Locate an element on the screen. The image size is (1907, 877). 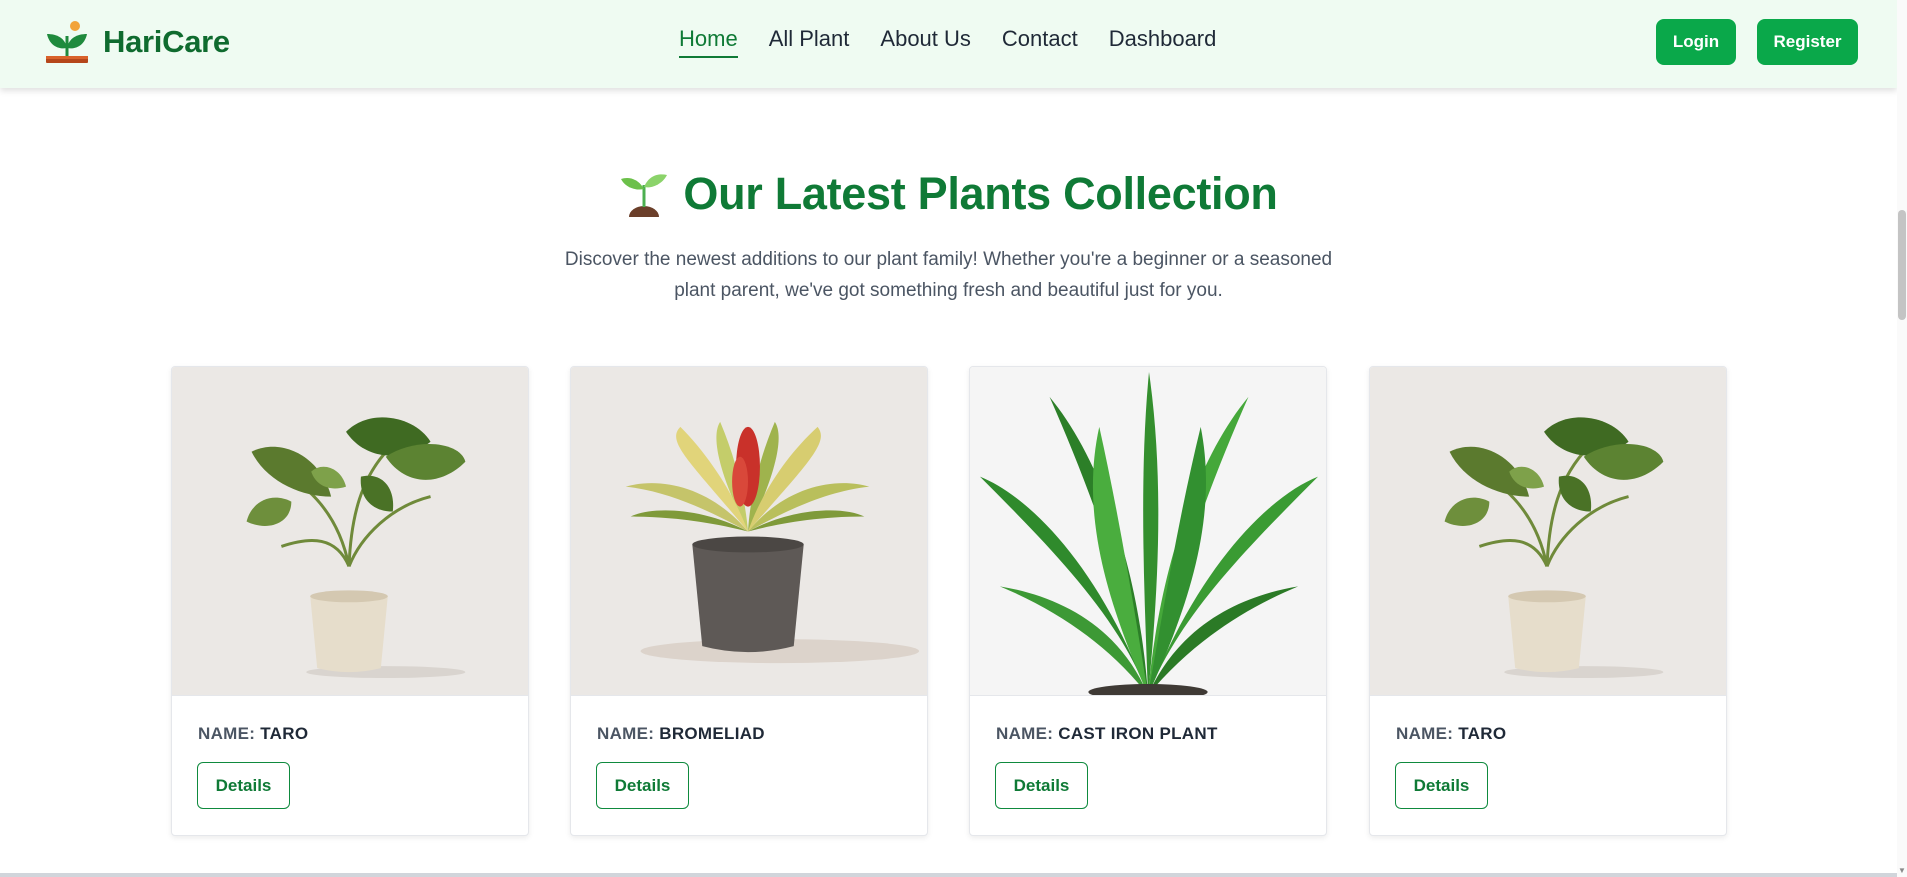
nav-about-us: About Us is located at coordinates (925, 42).